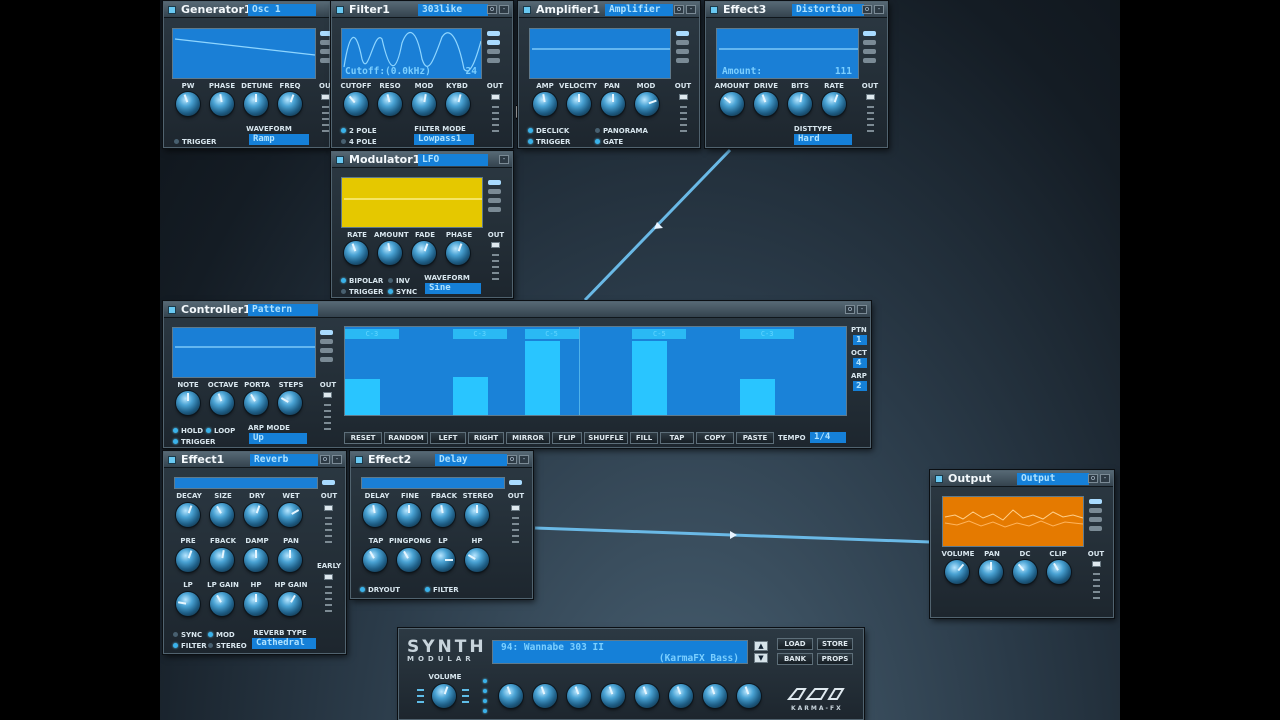 The image size is (1280, 720). I want to click on bipolar-toggle, so click(343, 280).